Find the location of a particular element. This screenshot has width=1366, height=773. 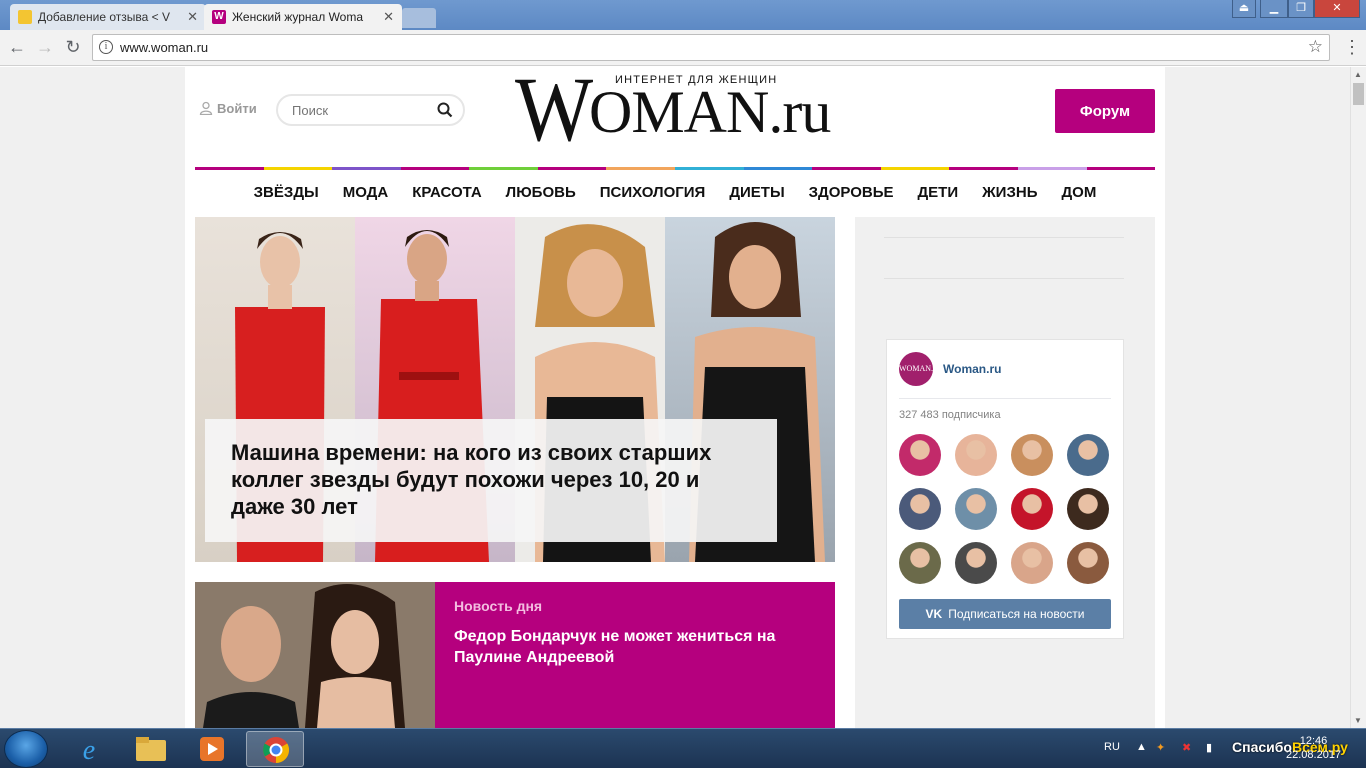

system-clock: 12:46 22.08.2017 is located at coordinates (1313, 748).